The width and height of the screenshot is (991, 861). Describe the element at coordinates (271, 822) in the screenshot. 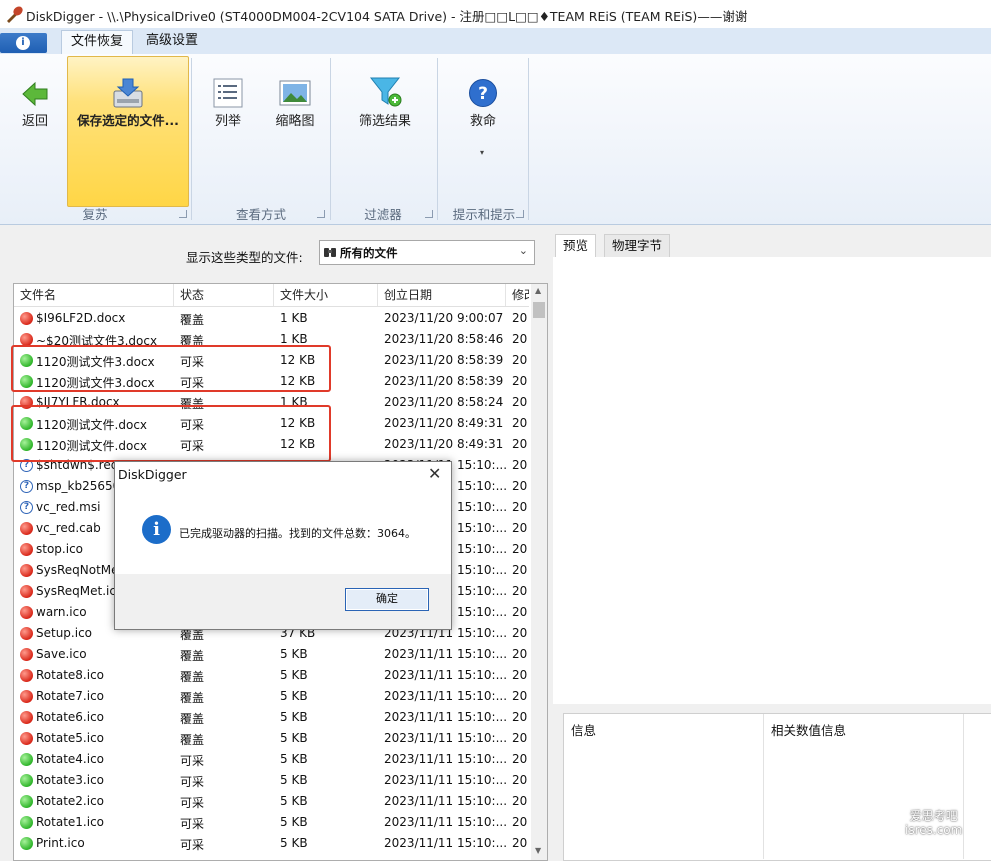

I see `table-row: Rotate1.ico 可采 5 KB 2023/11/11 15:10:... 20` at that location.